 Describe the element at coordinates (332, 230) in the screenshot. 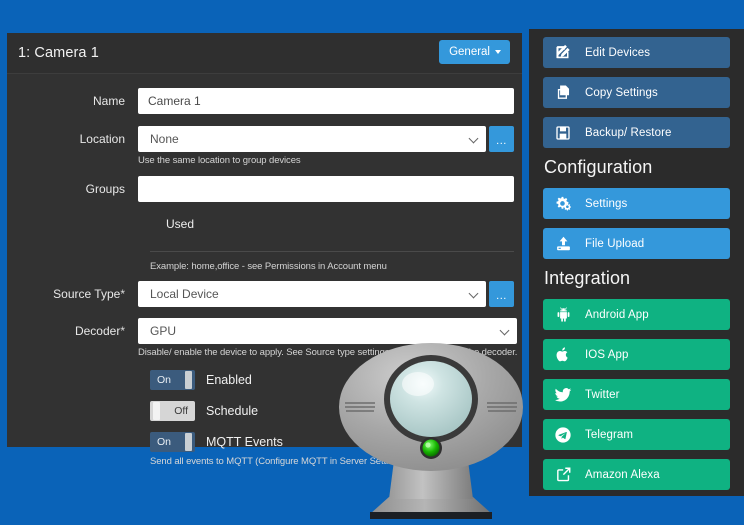

I see `groups-used-panel: Used` at that location.